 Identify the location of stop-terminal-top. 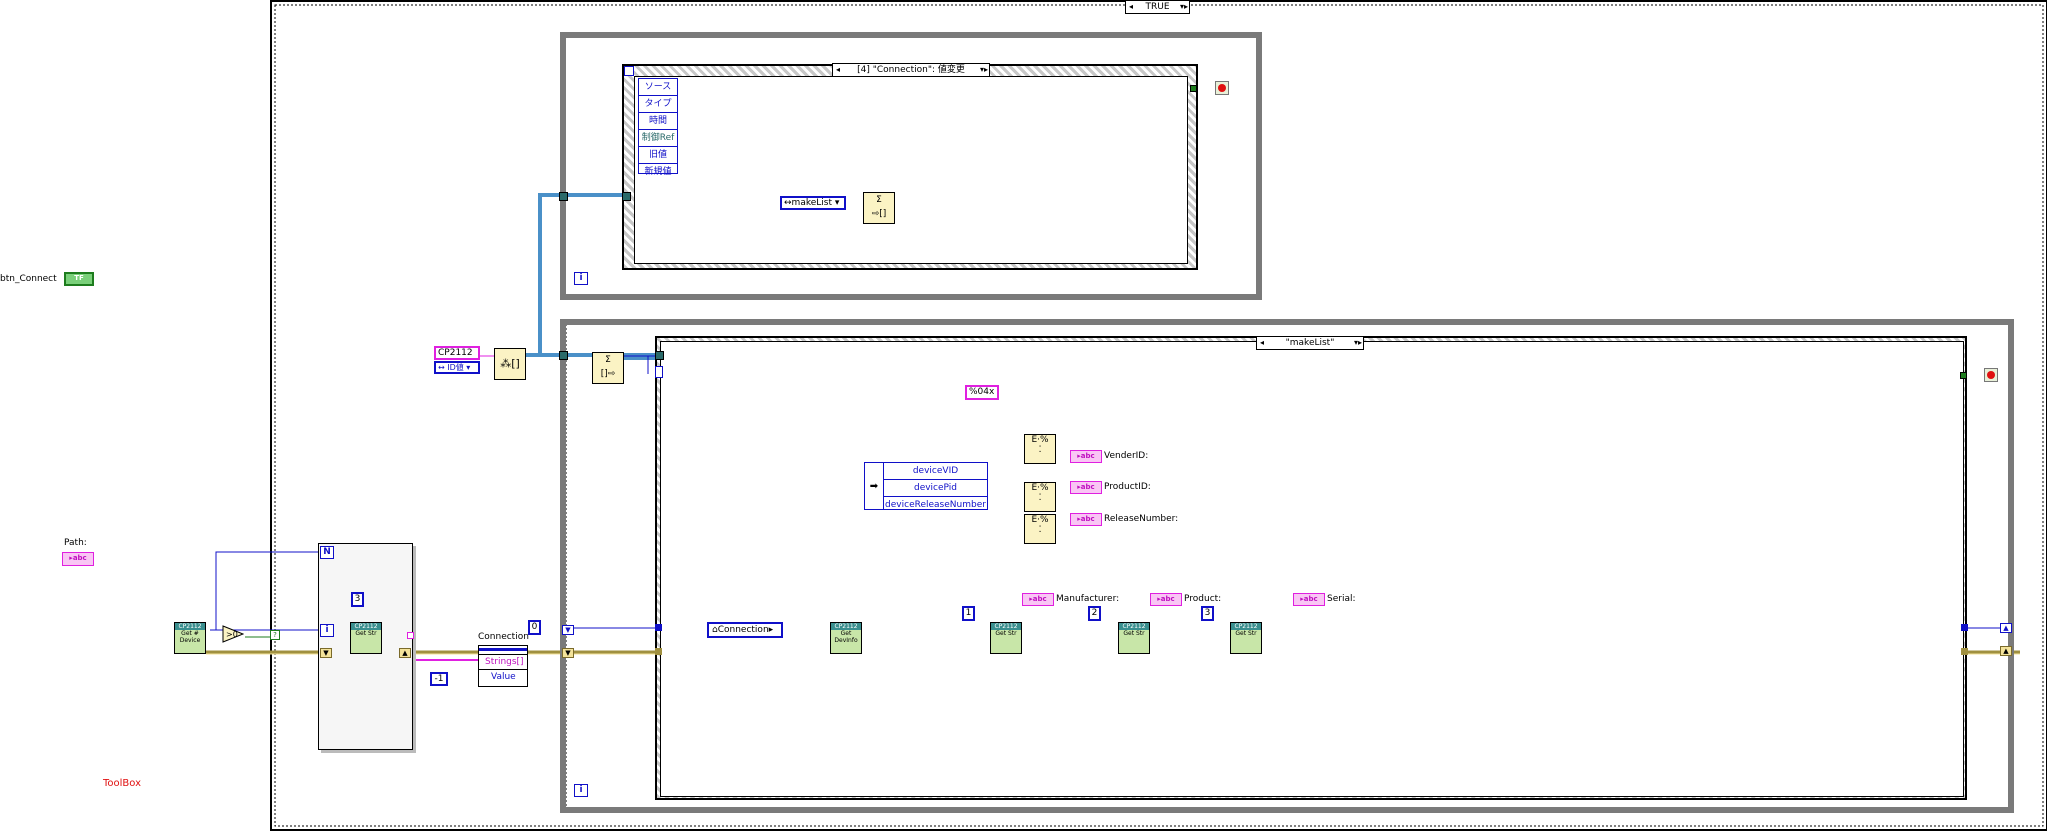
(1222, 88).